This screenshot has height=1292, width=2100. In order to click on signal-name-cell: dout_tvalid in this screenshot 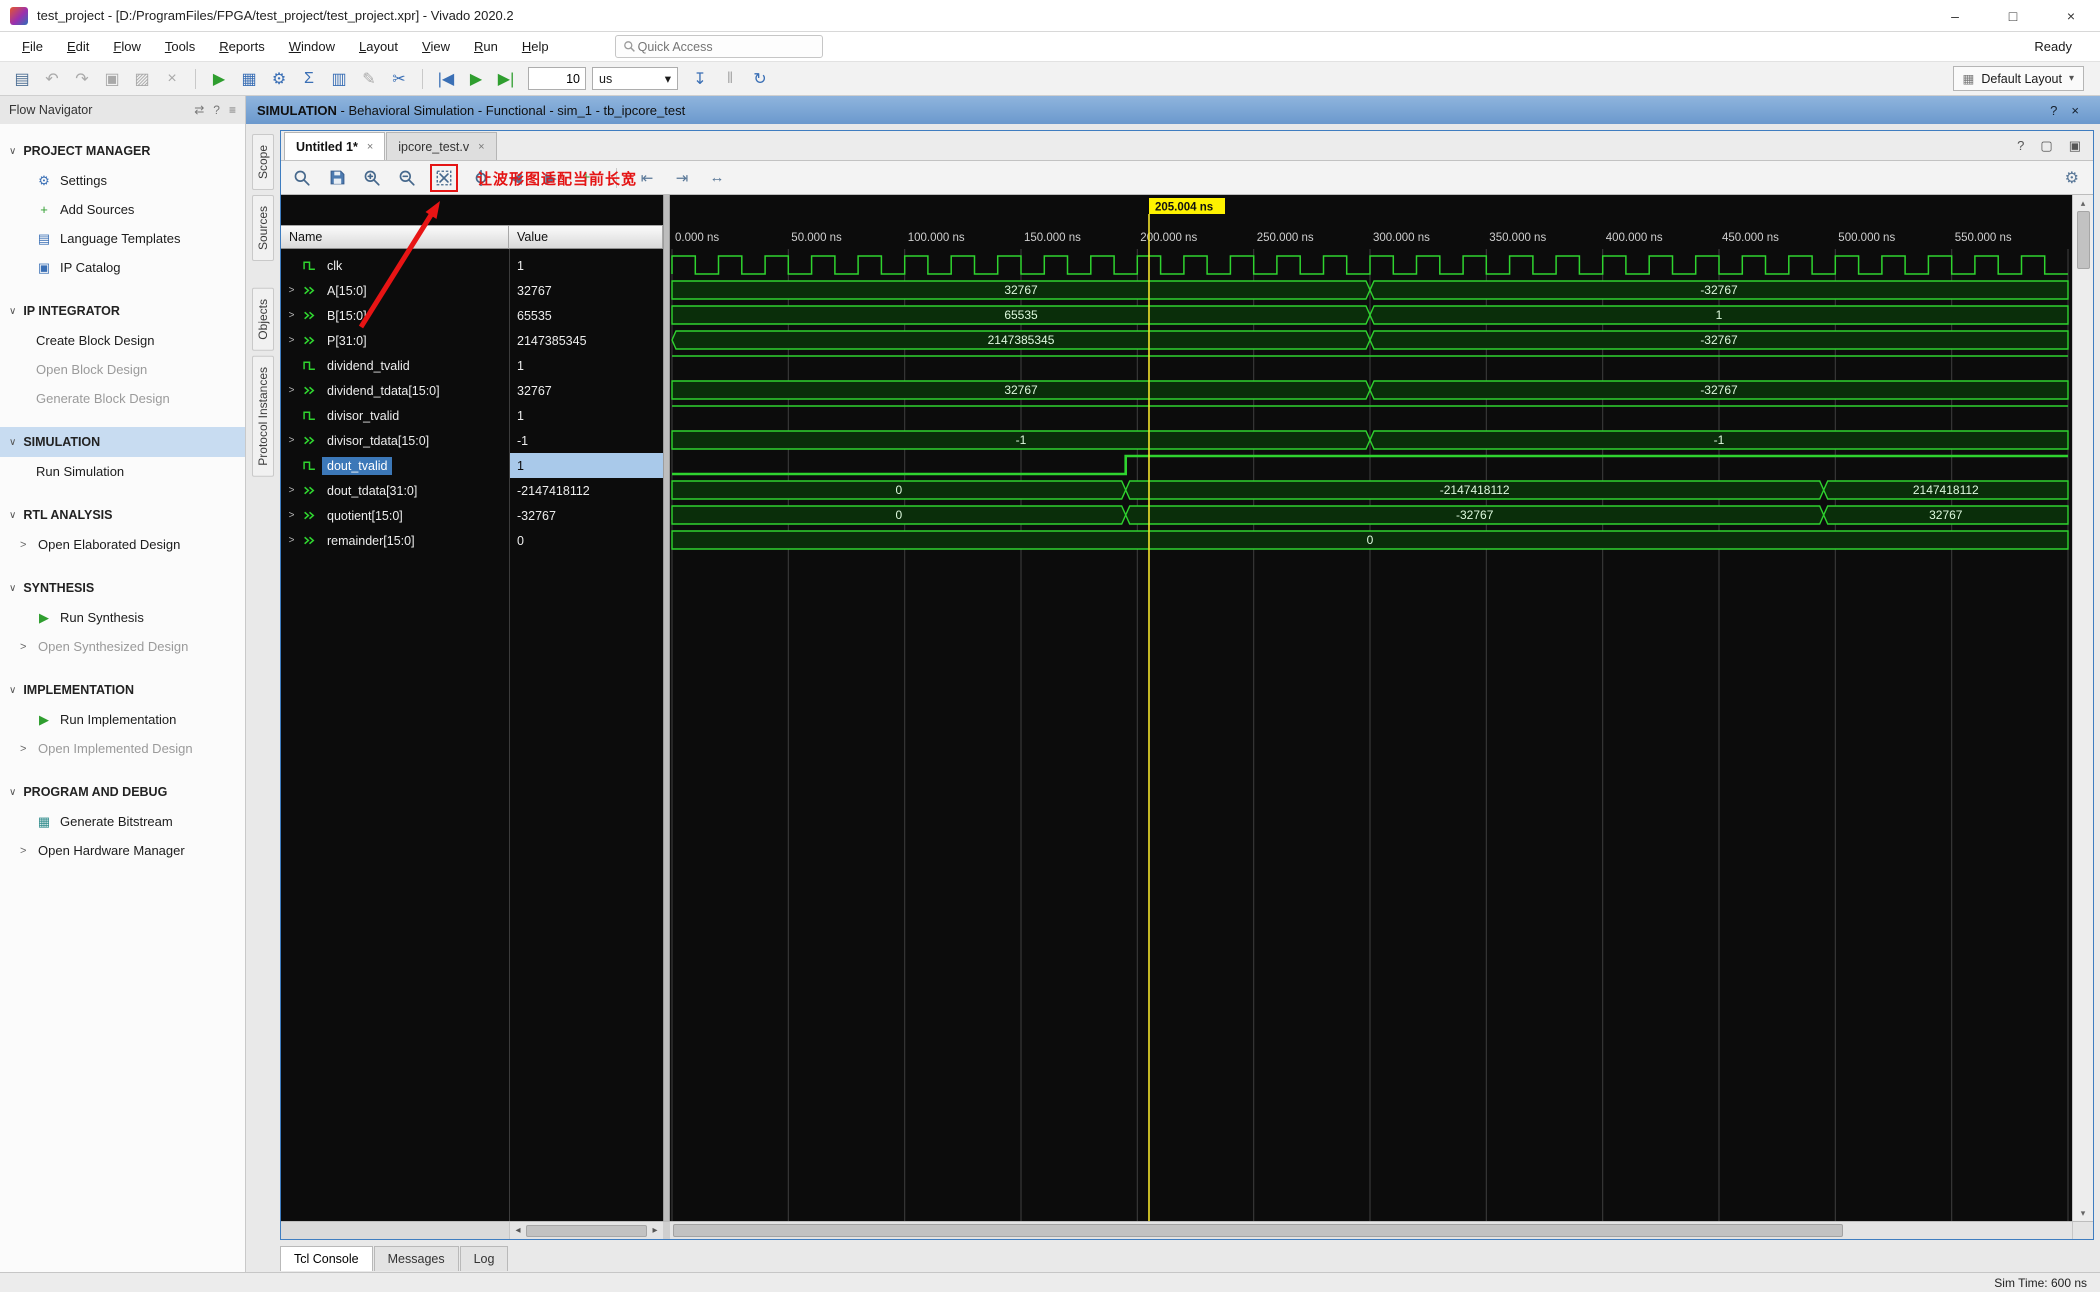, I will do `click(395, 465)`.